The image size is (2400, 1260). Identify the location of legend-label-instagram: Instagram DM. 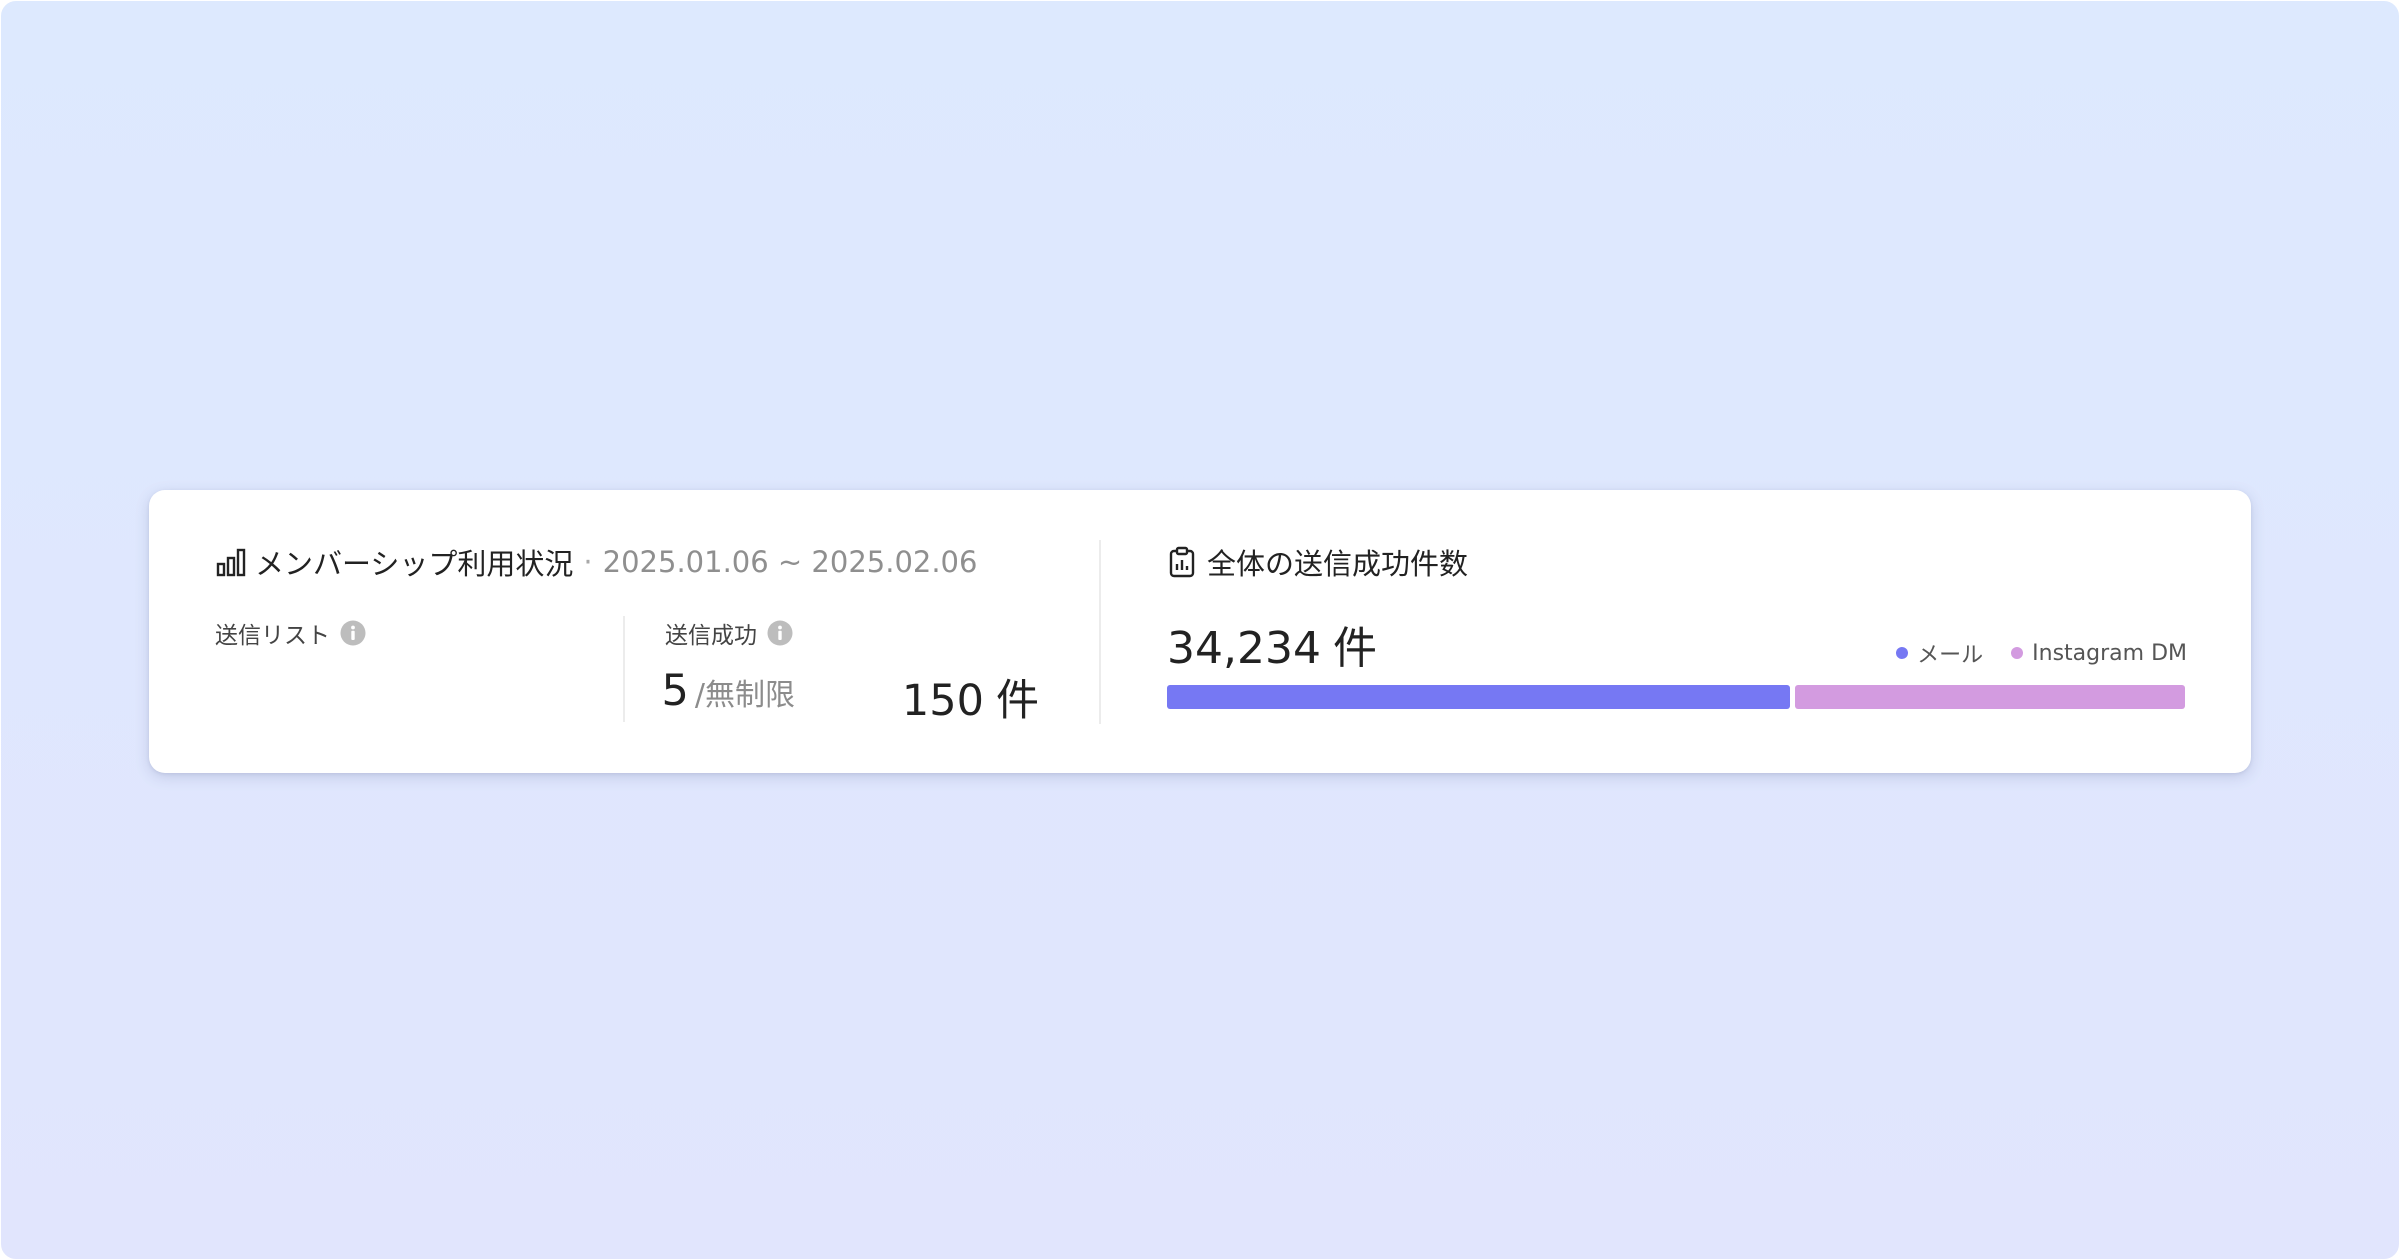
(2109, 653).